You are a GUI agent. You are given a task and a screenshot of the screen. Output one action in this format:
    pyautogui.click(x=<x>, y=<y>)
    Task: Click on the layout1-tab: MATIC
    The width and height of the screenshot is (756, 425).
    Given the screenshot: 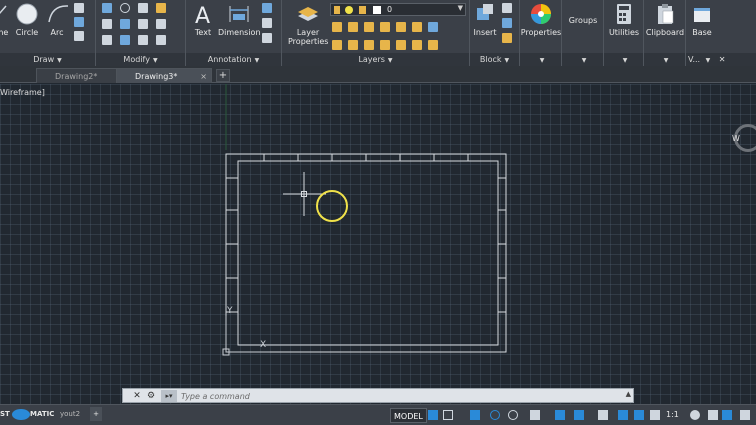 What is the action you would take?
    pyautogui.click(x=42, y=414)
    